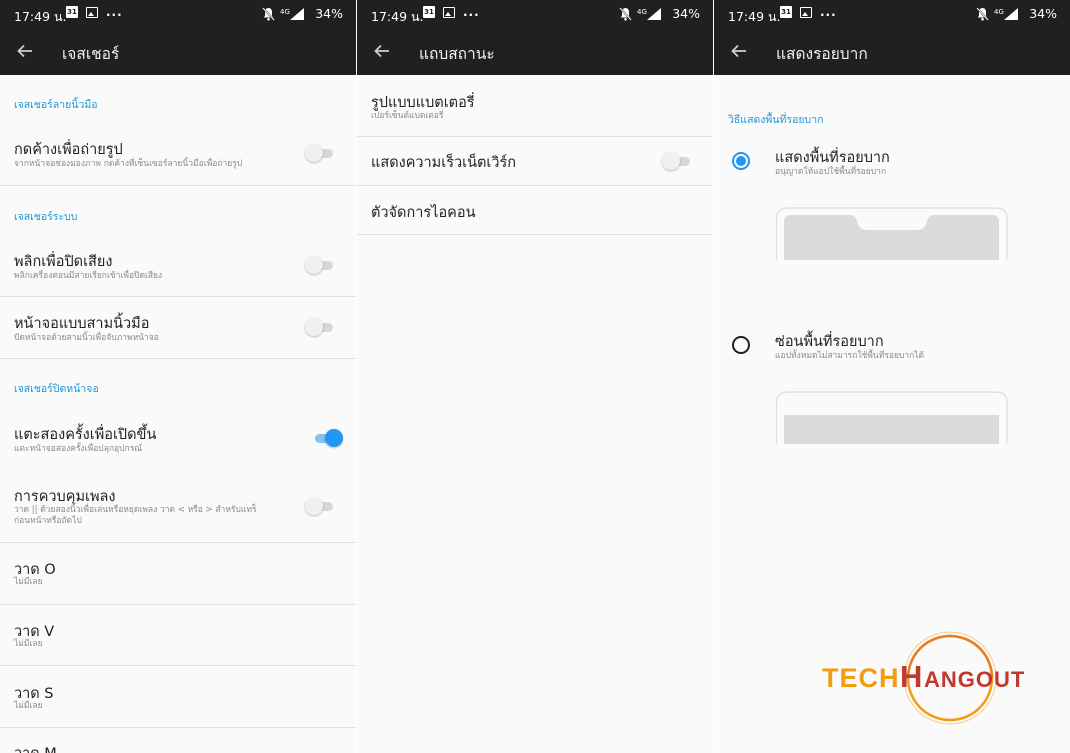 The width and height of the screenshot is (1070, 753). What do you see at coordinates (56, 389) in the screenshot?
I see `section-header-screen-off: เจสเชอร์ปิดหน้าจอ` at bounding box center [56, 389].